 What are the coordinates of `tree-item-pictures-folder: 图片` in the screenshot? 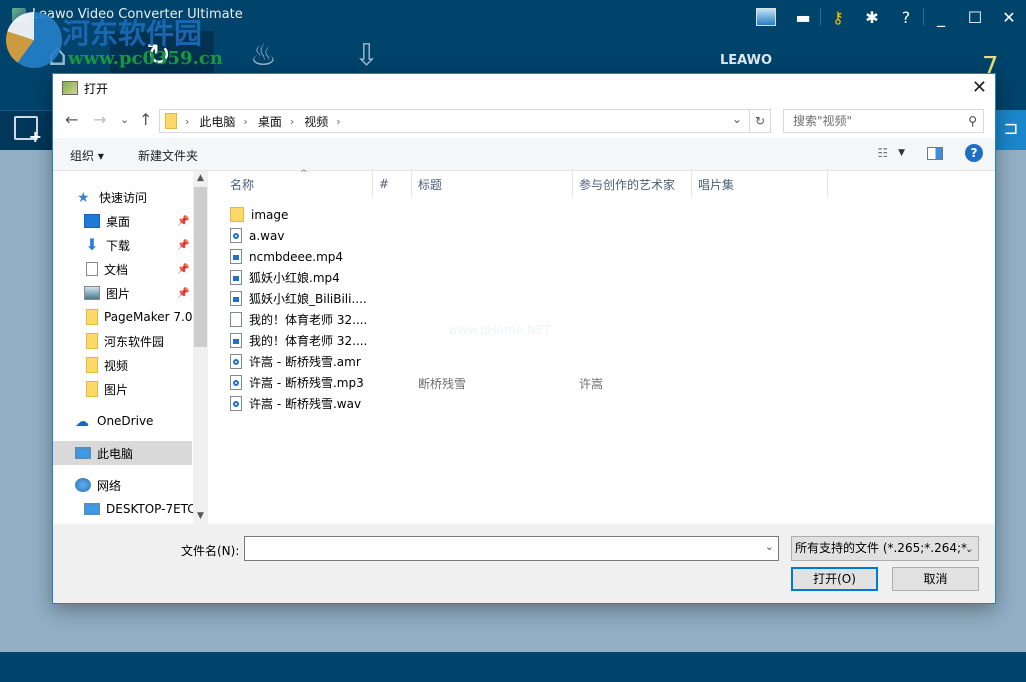 It's located at (123, 389).